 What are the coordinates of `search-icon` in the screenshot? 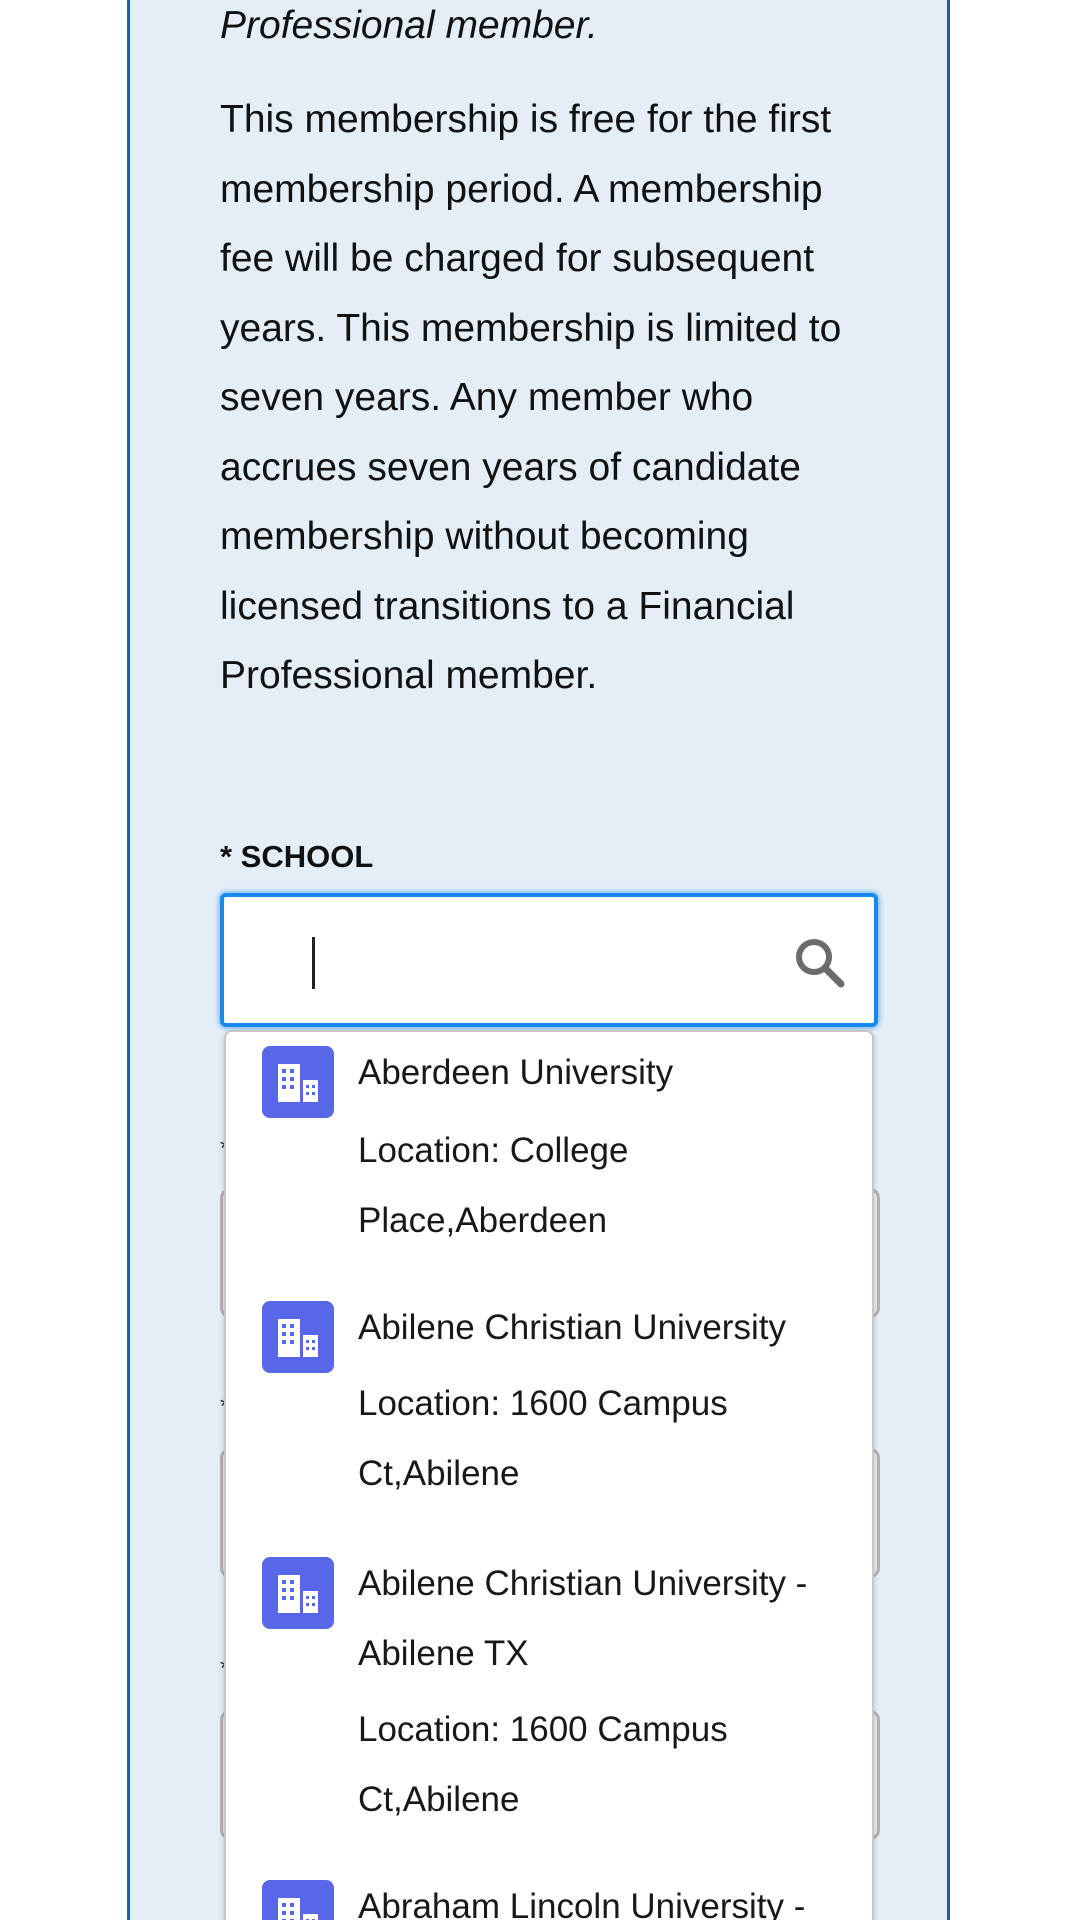 It's located at (820, 963).